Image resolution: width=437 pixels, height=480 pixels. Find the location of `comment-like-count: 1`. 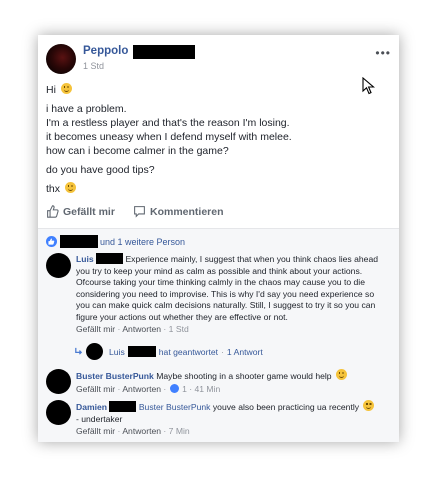

comment-like-count: 1 is located at coordinates (184, 389).